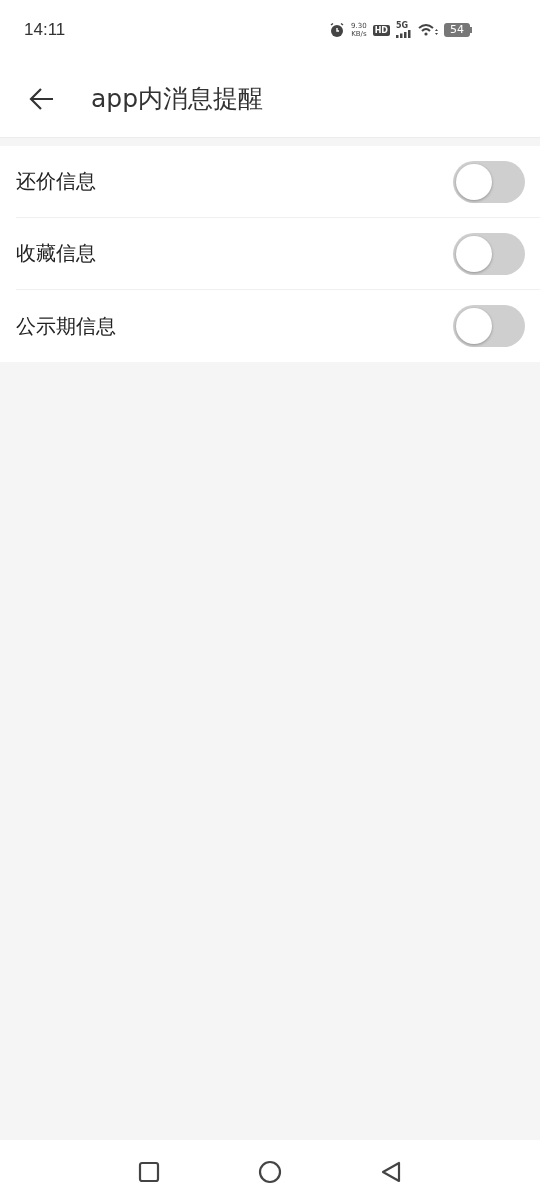 The height and width of the screenshot is (1204, 540). I want to click on wifi-icon, so click(428, 30).